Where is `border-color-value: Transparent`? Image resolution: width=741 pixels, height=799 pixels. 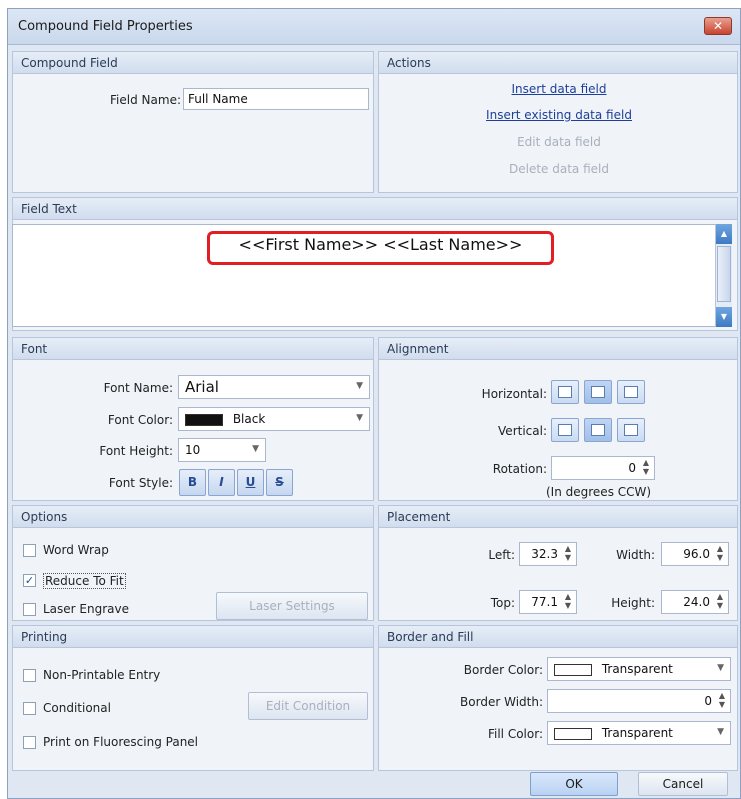 border-color-value: Transparent is located at coordinates (637, 669).